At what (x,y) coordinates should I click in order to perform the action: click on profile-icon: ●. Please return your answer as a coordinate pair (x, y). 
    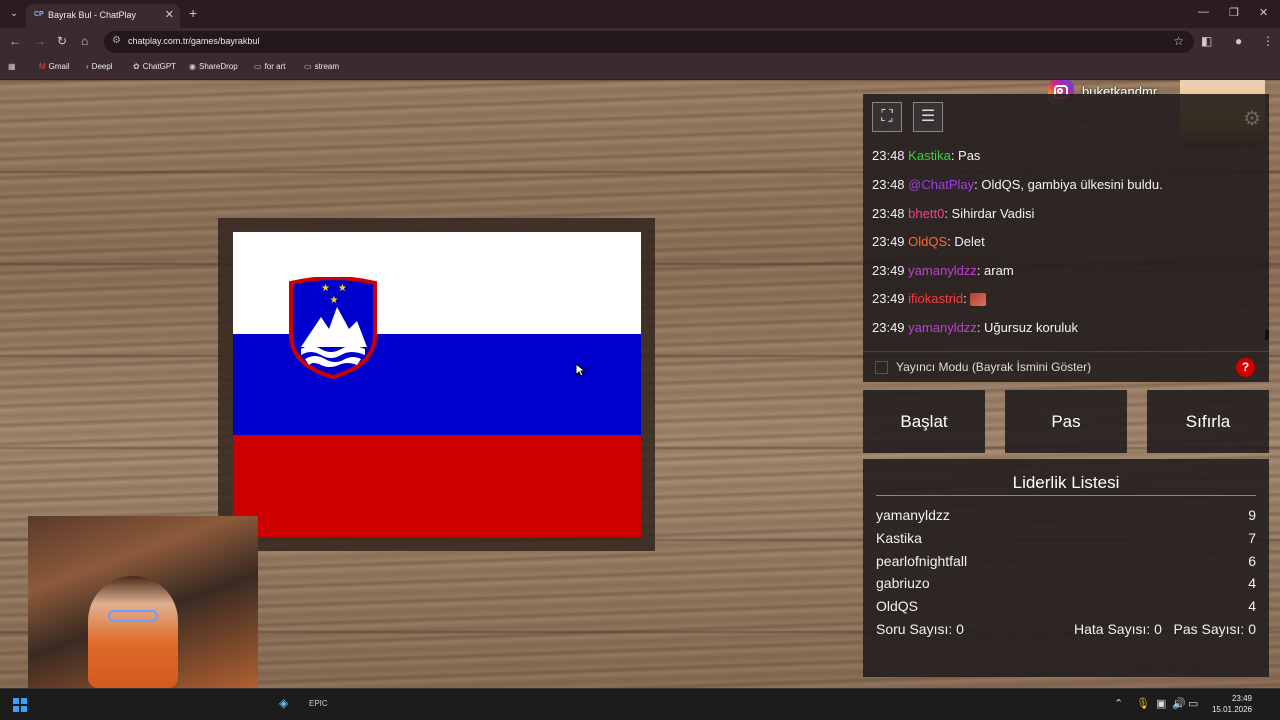
    Looking at the image, I should click on (1238, 41).